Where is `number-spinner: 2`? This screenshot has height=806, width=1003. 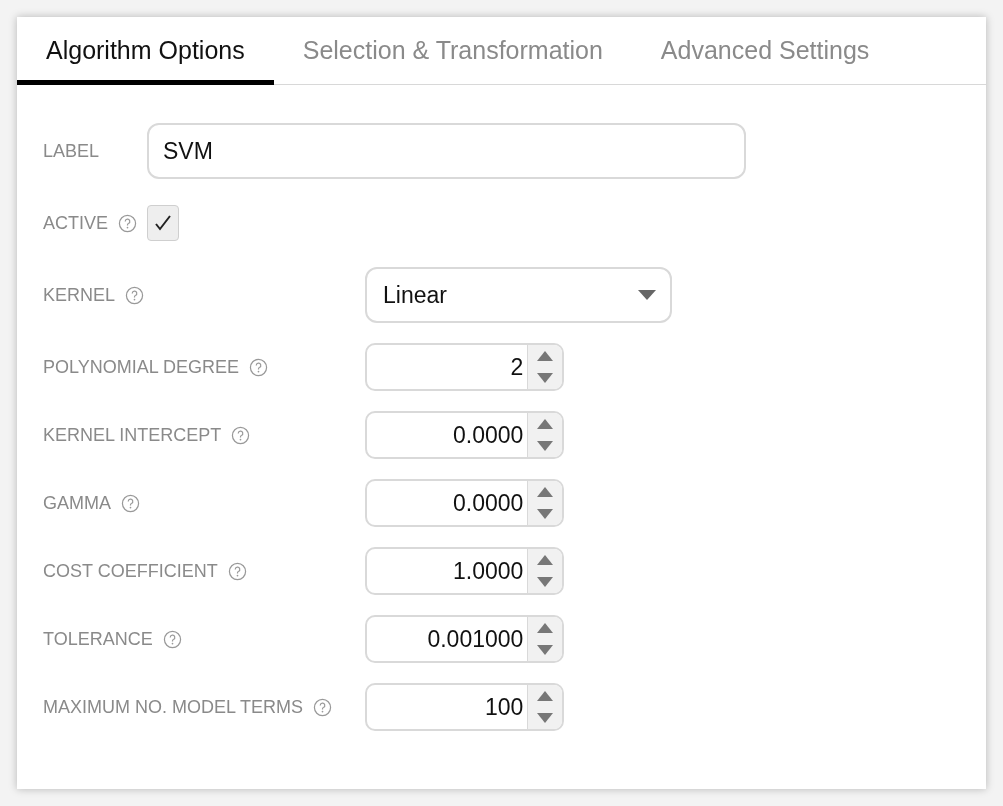
number-spinner: 2 is located at coordinates (464, 367).